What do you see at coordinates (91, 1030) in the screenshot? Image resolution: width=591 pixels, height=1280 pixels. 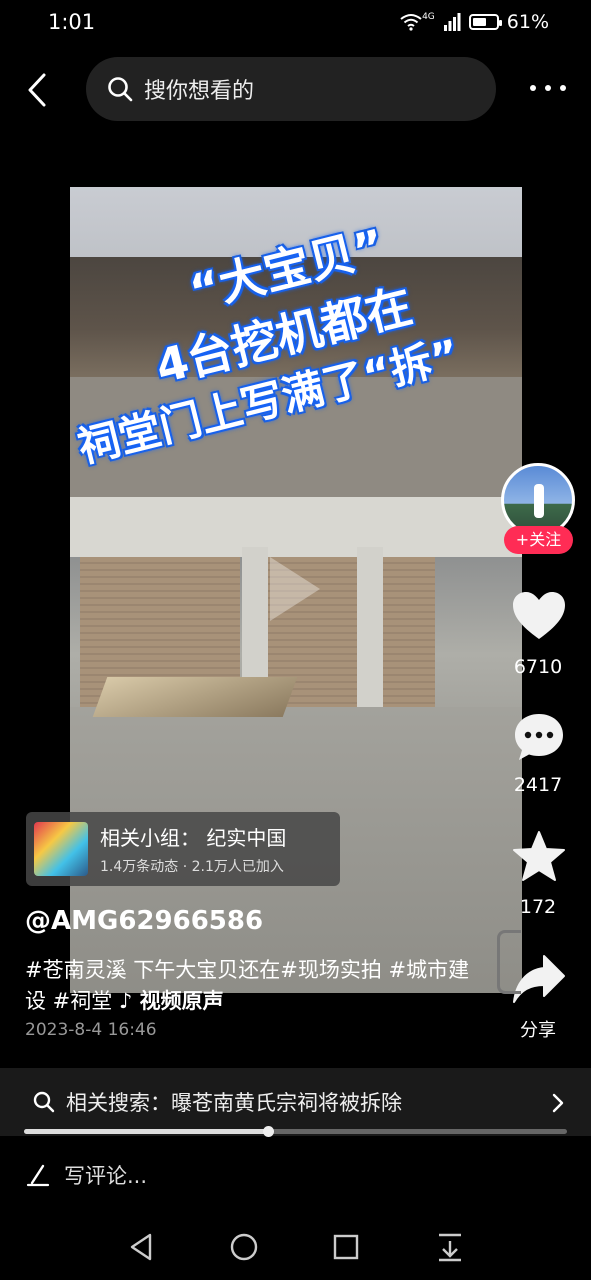 I see `post-date: 2023-8-4 16:46` at bounding box center [91, 1030].